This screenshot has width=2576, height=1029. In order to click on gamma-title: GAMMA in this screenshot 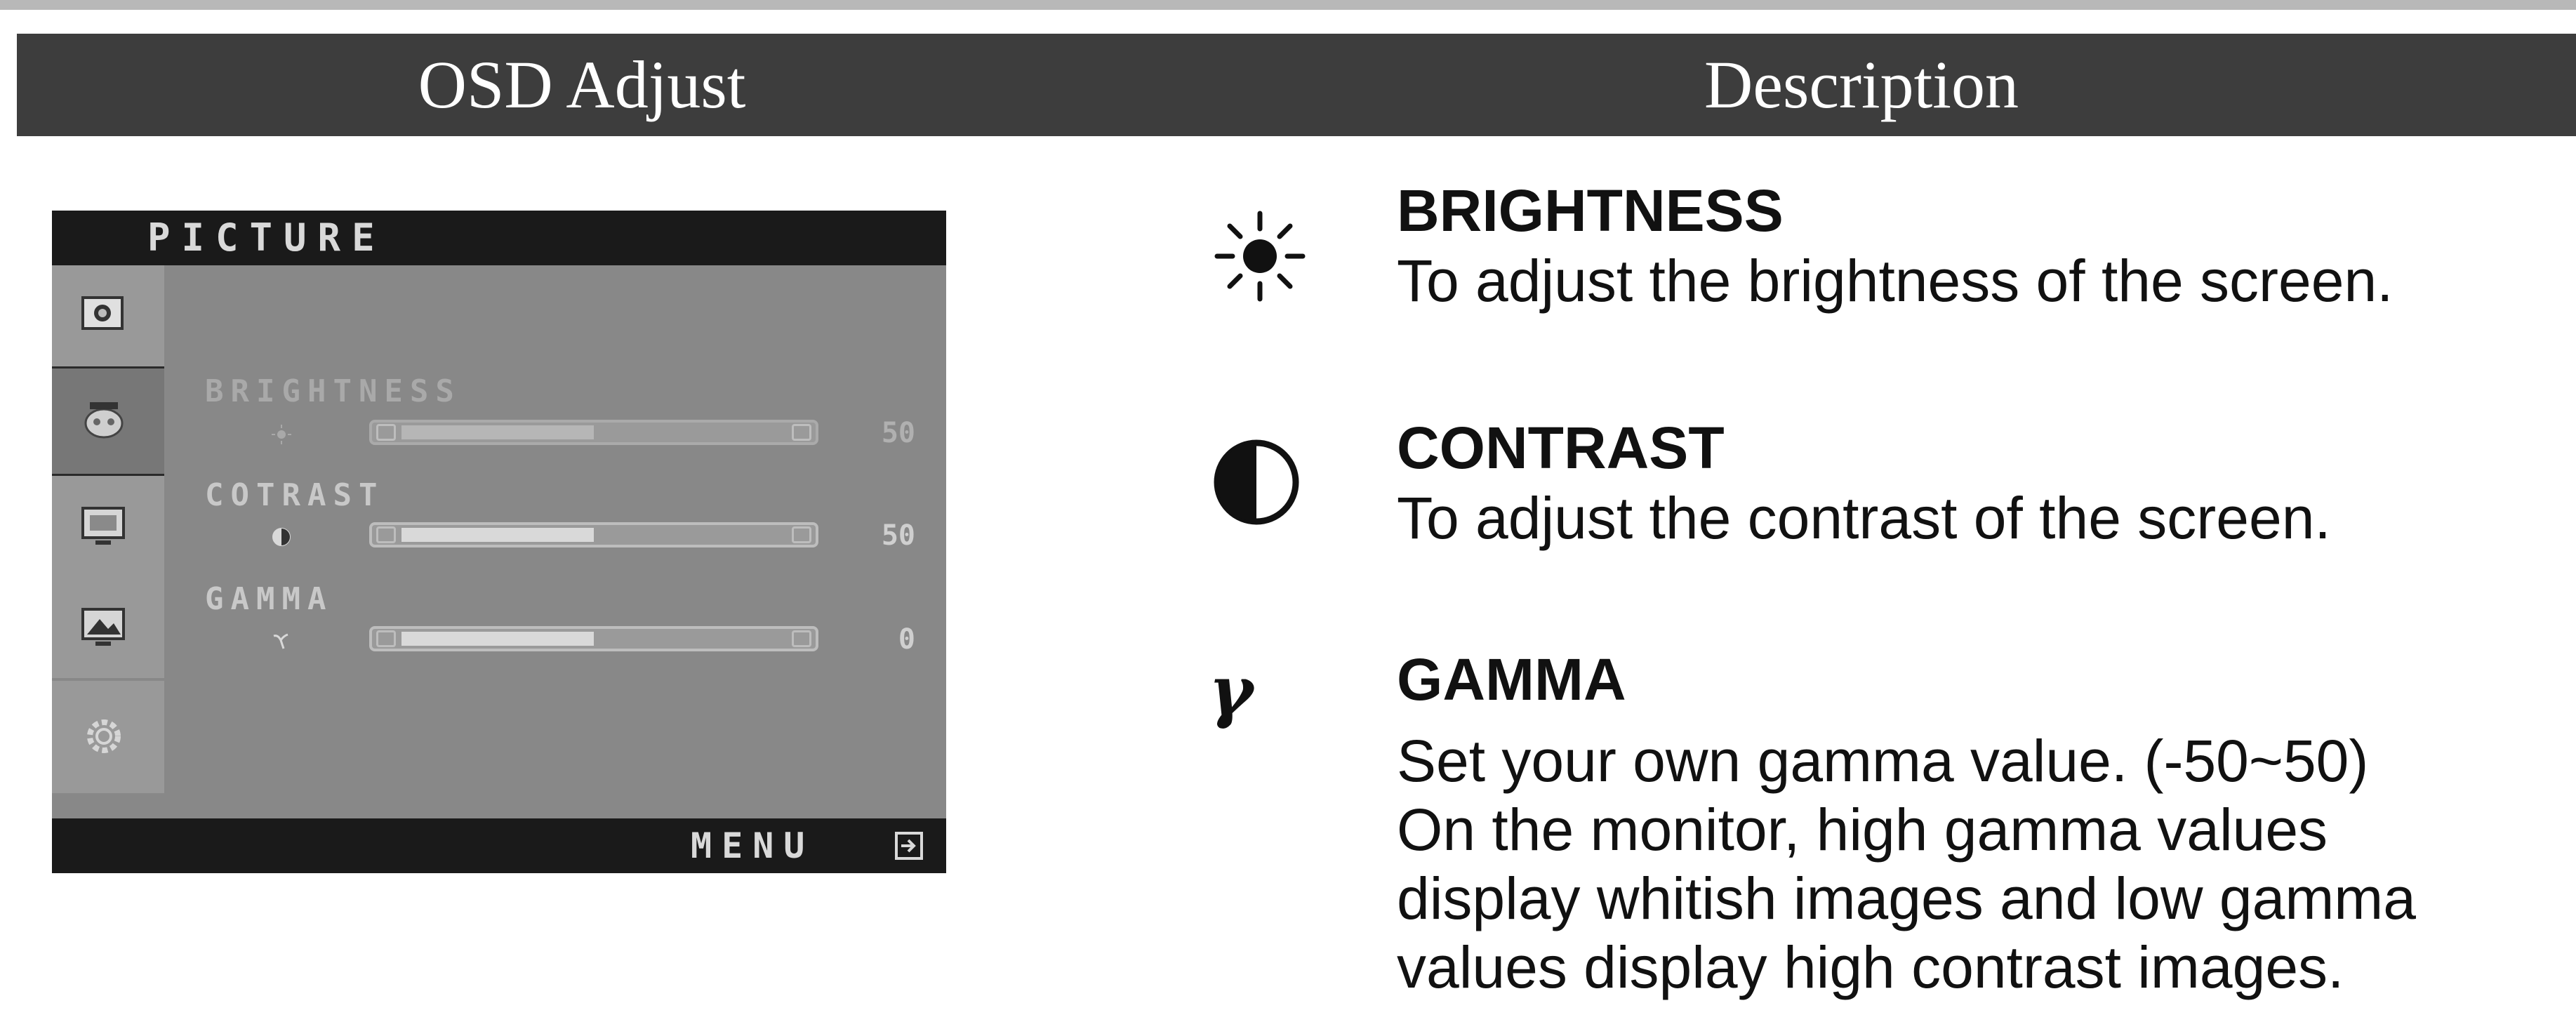, I will do `click(1511, 679)`.